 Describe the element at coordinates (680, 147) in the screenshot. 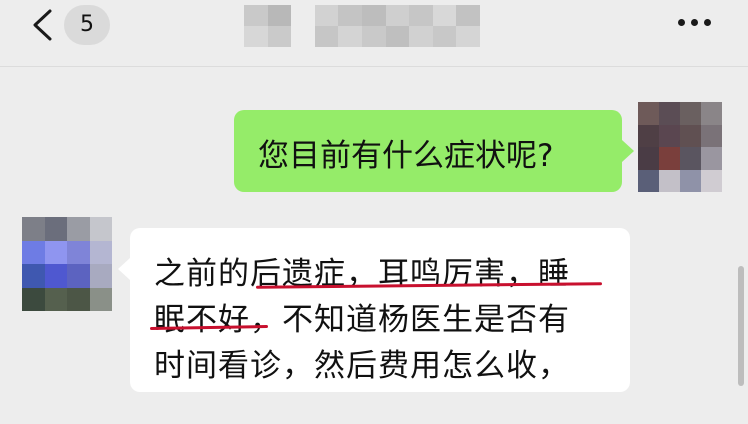

I see `my-avatar` at that location.